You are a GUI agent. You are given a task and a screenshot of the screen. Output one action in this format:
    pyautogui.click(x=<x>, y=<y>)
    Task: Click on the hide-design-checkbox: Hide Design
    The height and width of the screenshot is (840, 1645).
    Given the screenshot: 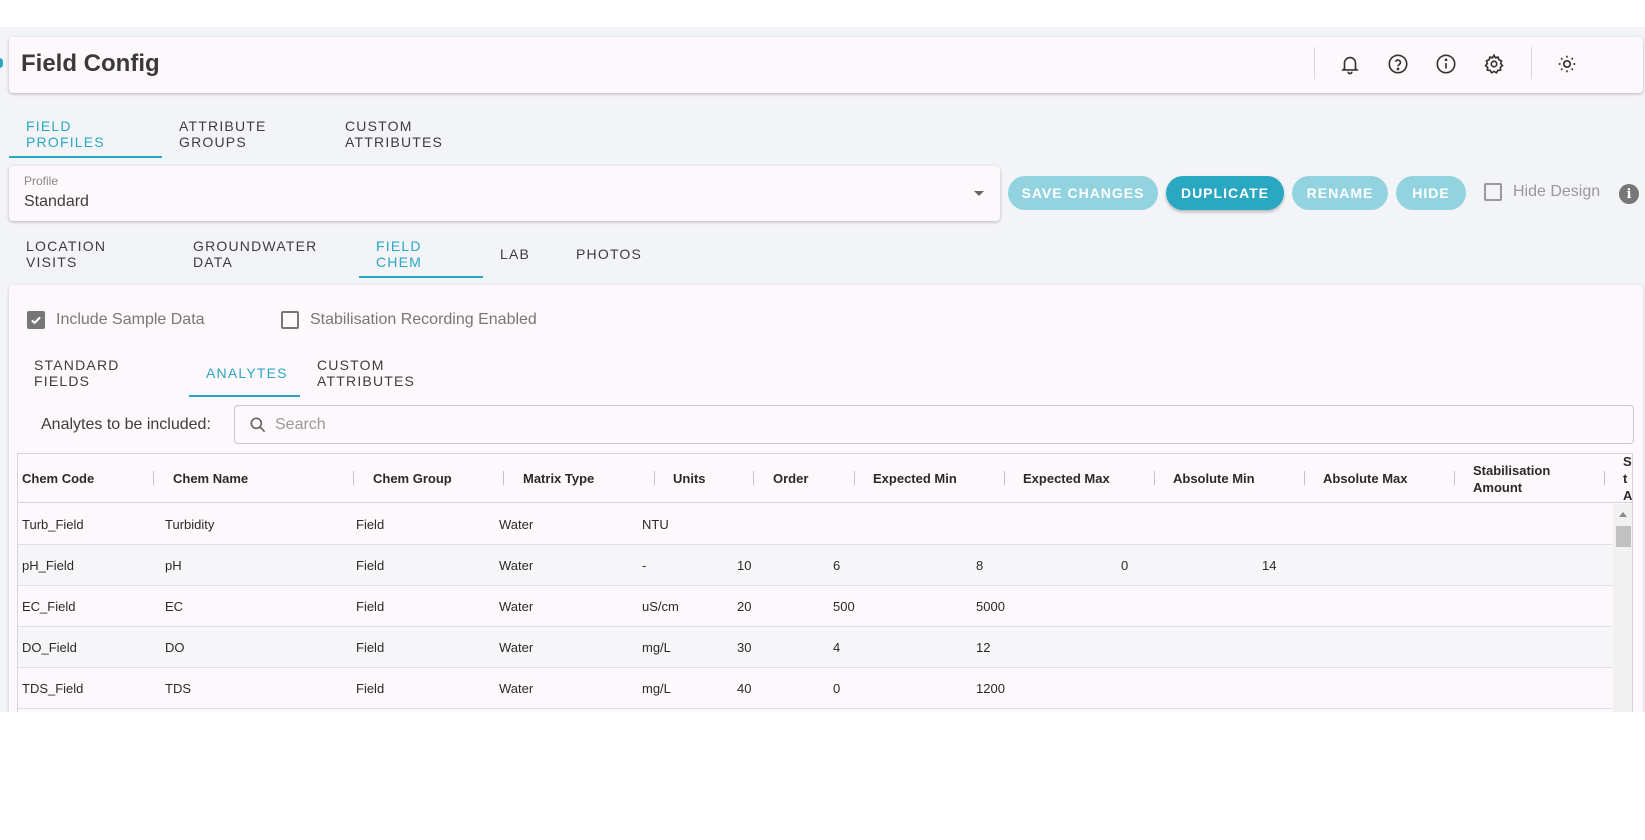 What is the action you would take?
    pyautogui.click(x=1542, y=192)
    